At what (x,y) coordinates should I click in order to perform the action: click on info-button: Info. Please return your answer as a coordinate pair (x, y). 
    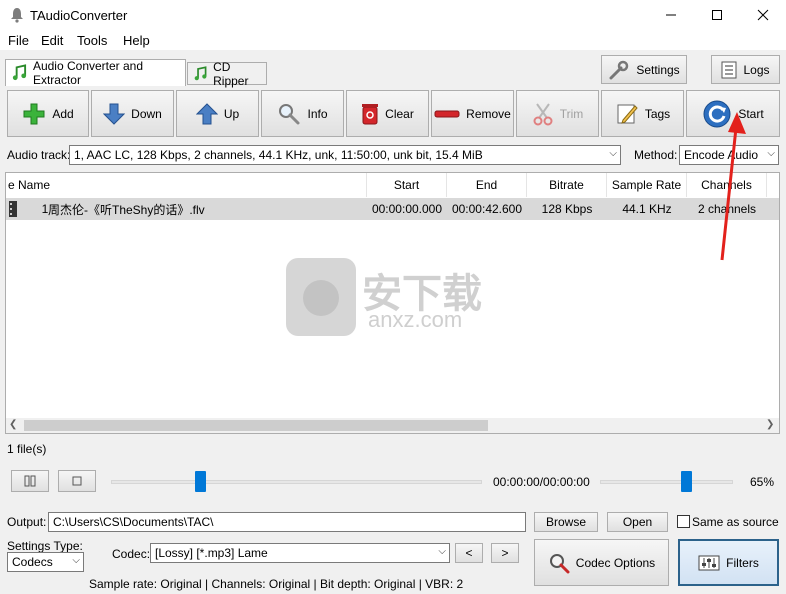
    Looking at the image, I should click on (302, 113).